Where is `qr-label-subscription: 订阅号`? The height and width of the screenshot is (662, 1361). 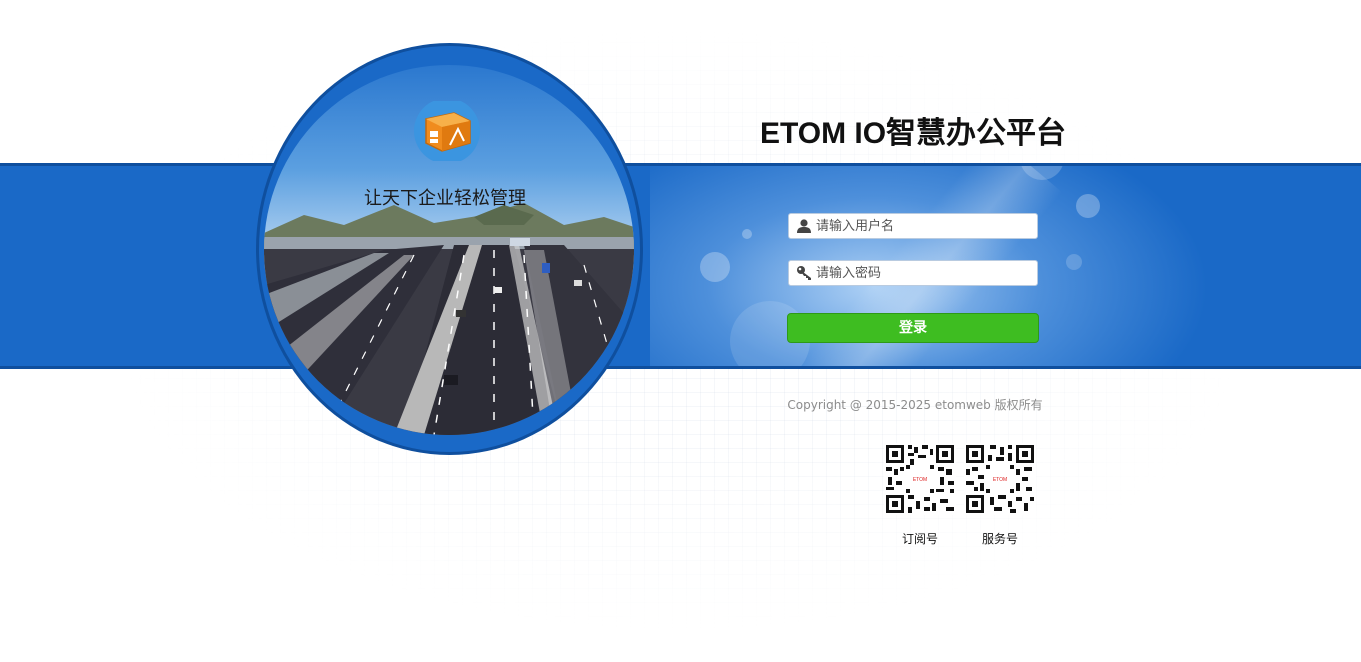 qr-label-subscription: 订阅号 is located at coordinates (919, 539).